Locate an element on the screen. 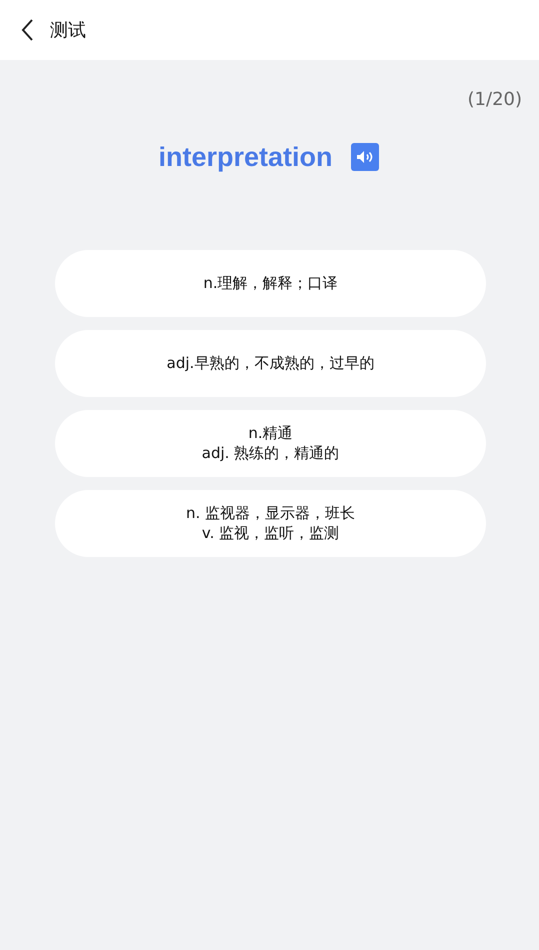 Image resolution: width=539 pixels, height=950 pixels. answer-option: n.精通 adj. 熟练的，精通的 is located at coordinates (270, 443).